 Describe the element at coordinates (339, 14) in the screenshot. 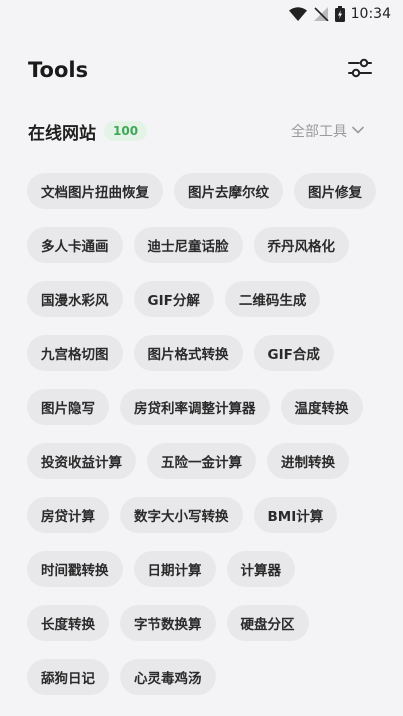

I see `battery-icon` at that location.